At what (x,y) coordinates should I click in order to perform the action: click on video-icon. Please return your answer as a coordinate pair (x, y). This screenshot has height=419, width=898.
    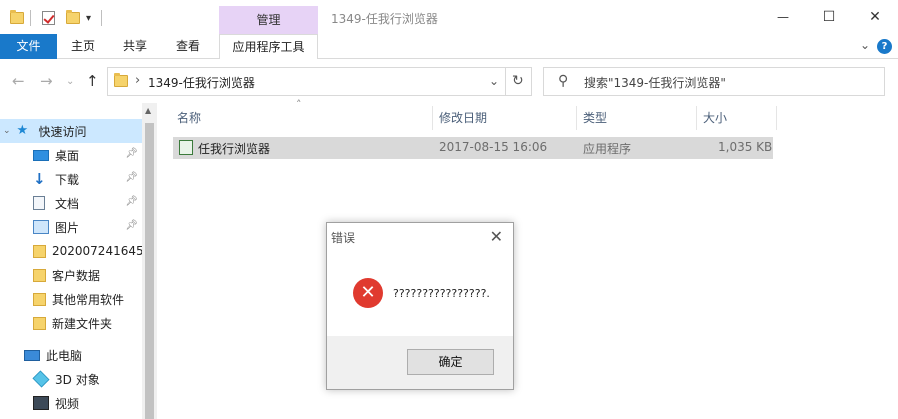
    Looking at the image, I should click on (41, 403).